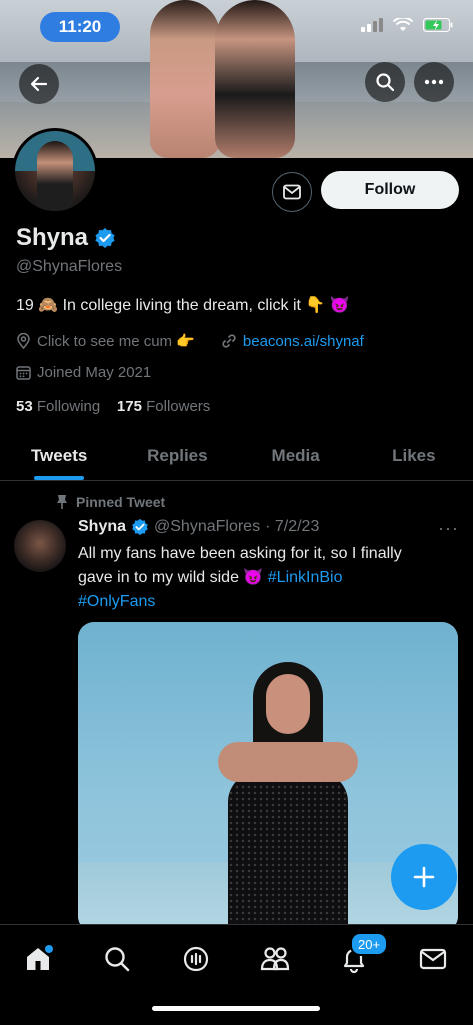 The image size is (473, 1025). Describe the element at coordinates (369, 944) in the screenshot. I see `notifications-badge: 20+` at that location.